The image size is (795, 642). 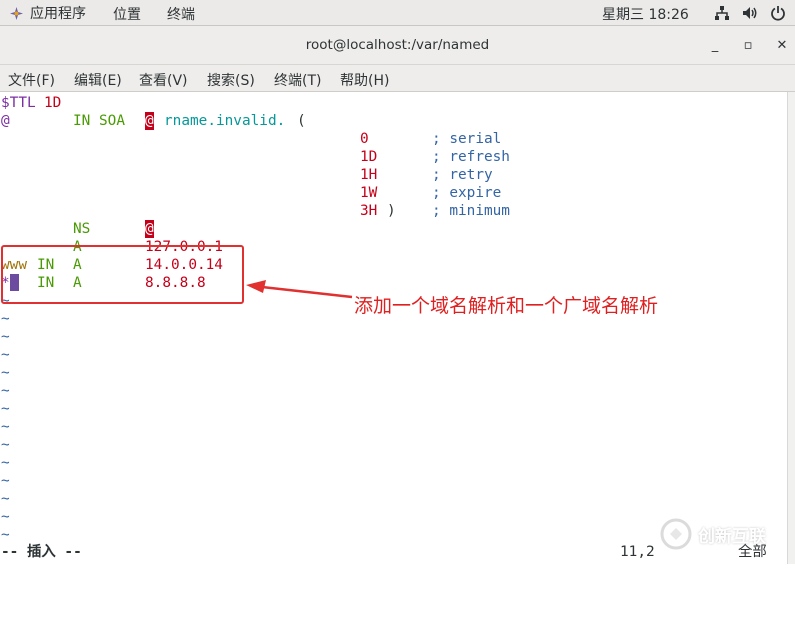 I want to click on annotation-arrow-icon, so click(x=299, y=289).